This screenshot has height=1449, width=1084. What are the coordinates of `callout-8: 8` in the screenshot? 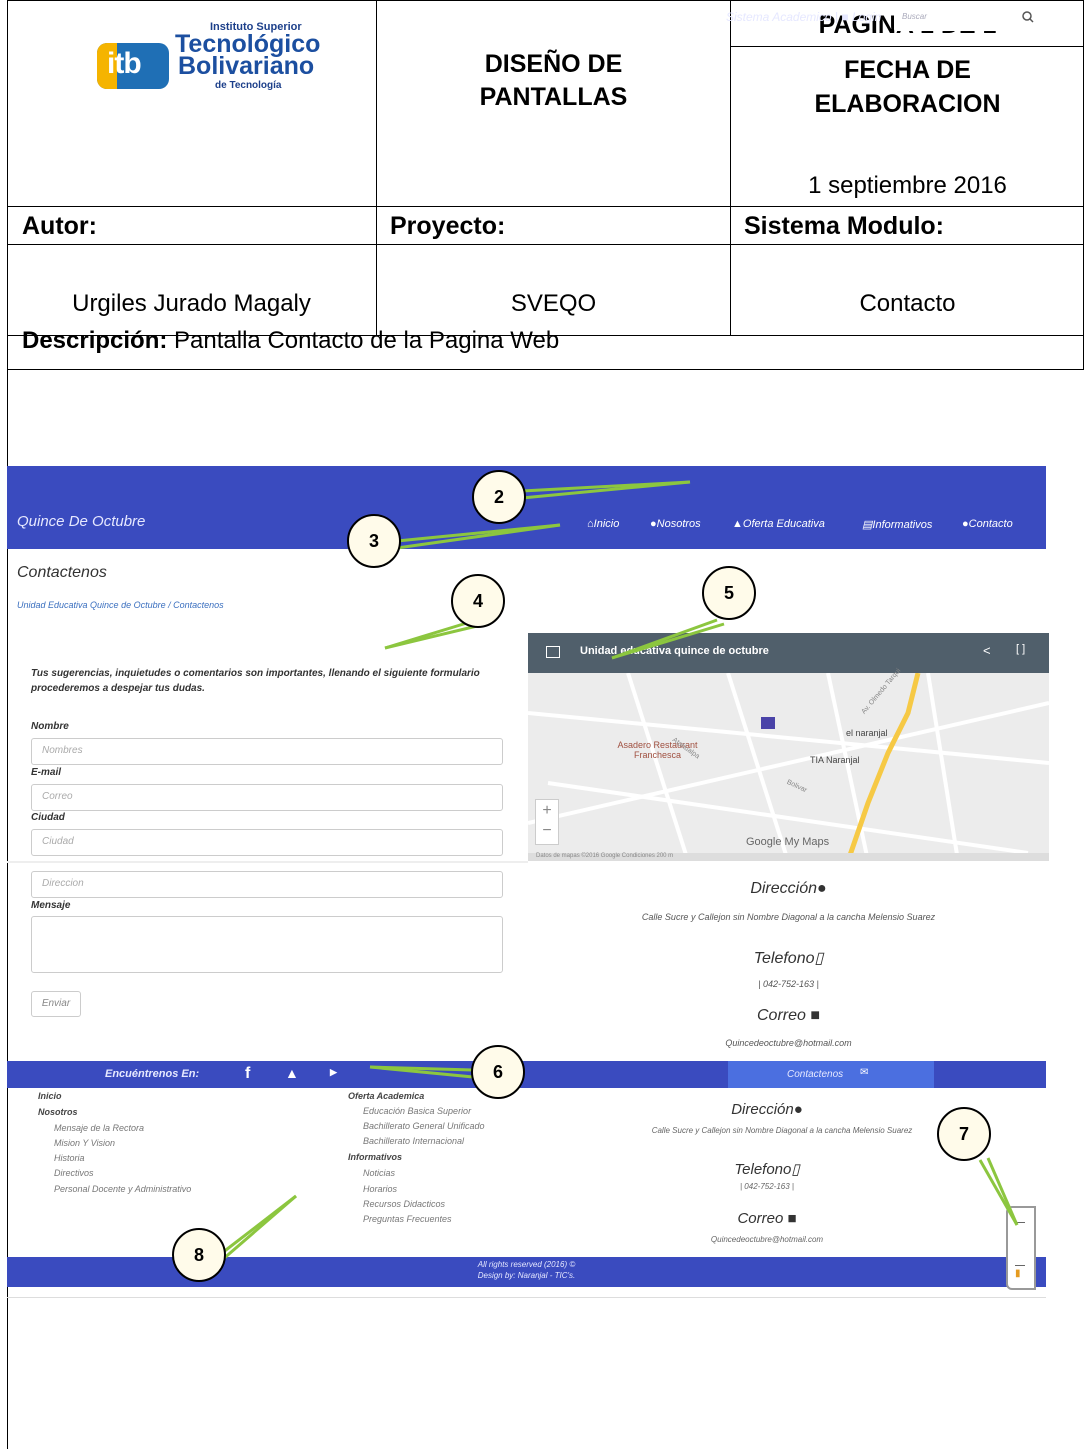 It's located at (199, 1255).